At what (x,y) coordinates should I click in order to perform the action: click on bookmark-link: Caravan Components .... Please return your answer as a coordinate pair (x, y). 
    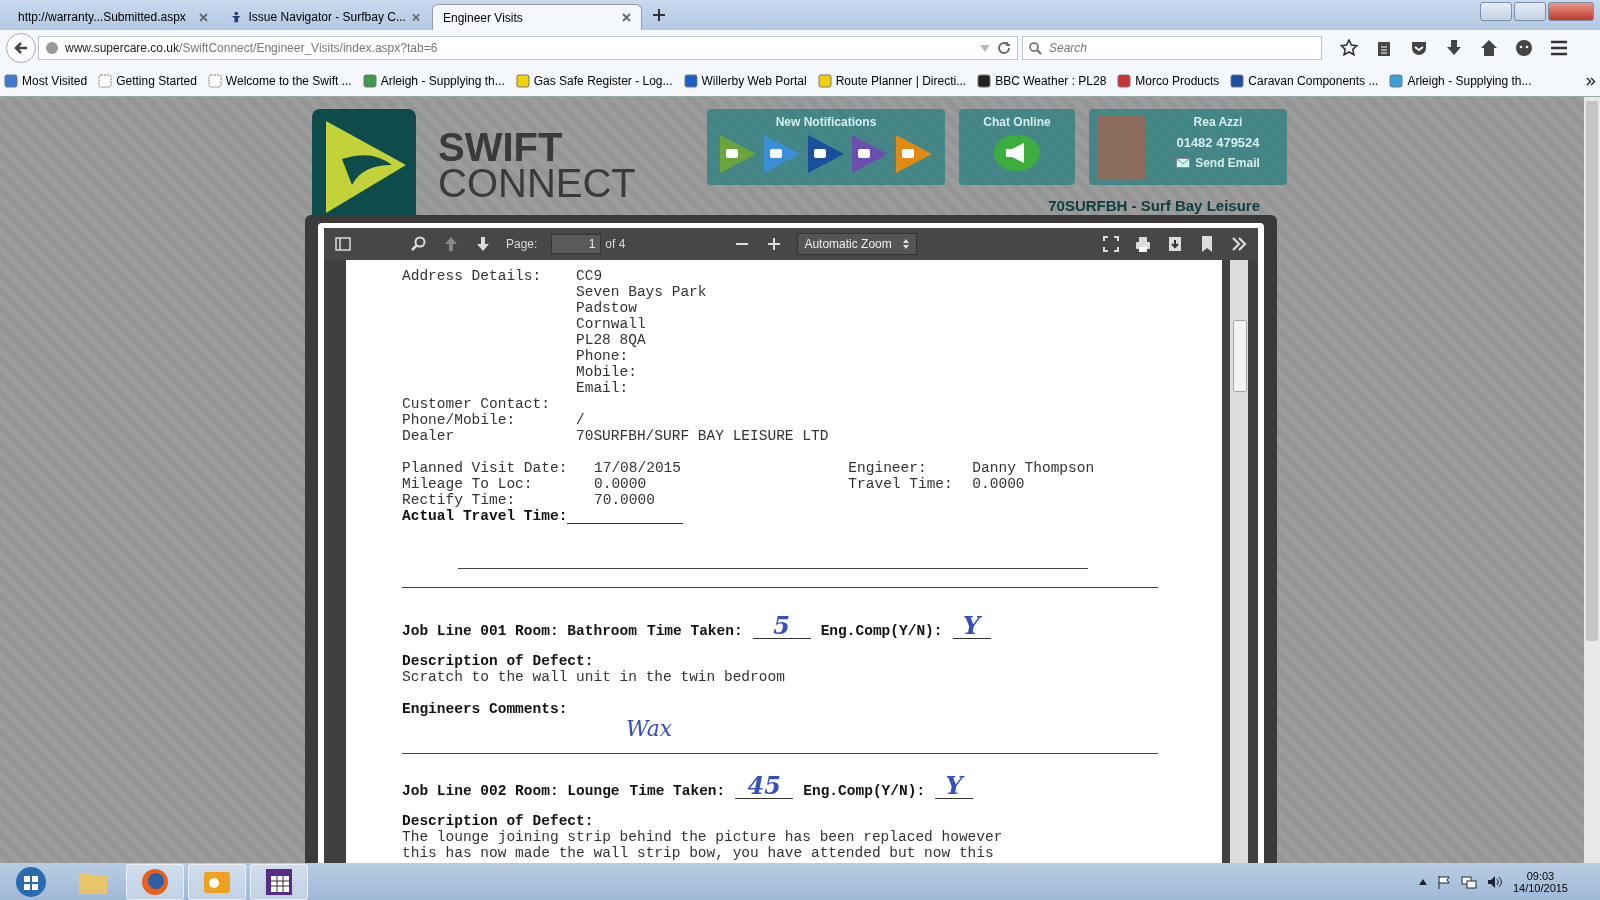
    Looking at the image, I should click on (1304, 81).